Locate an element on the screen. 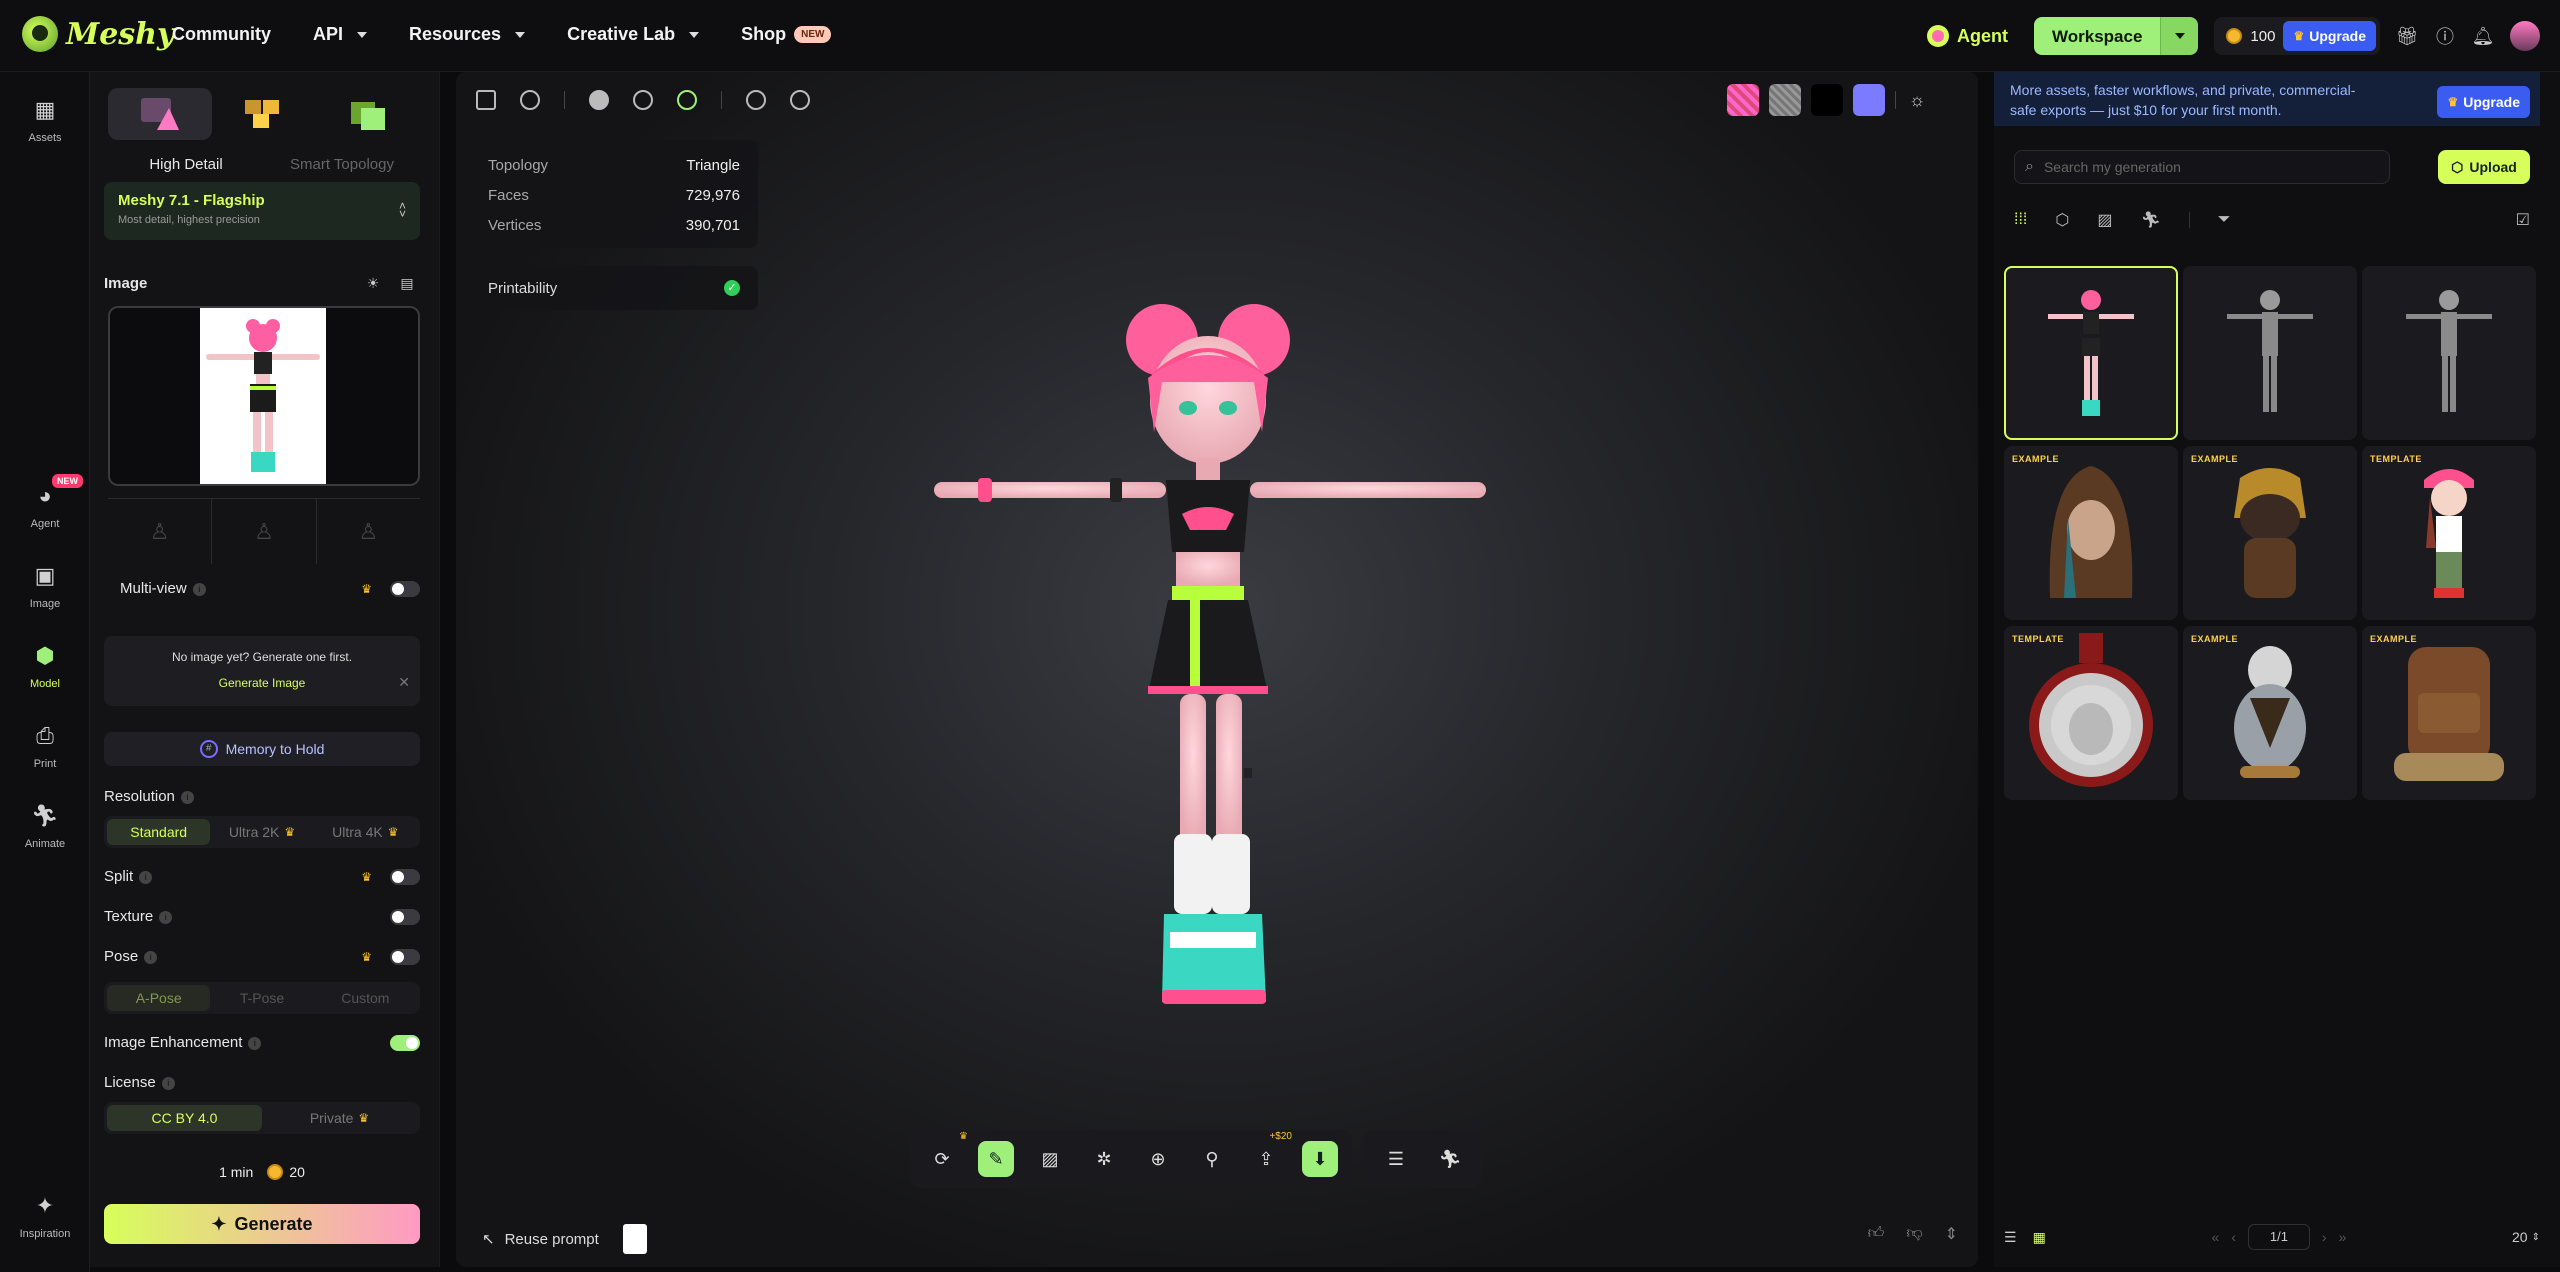 Image resolution: width=2560 pixels, height=1272 pixels. list-view-icon: ☰ is located at coordinates (2010, 1237).